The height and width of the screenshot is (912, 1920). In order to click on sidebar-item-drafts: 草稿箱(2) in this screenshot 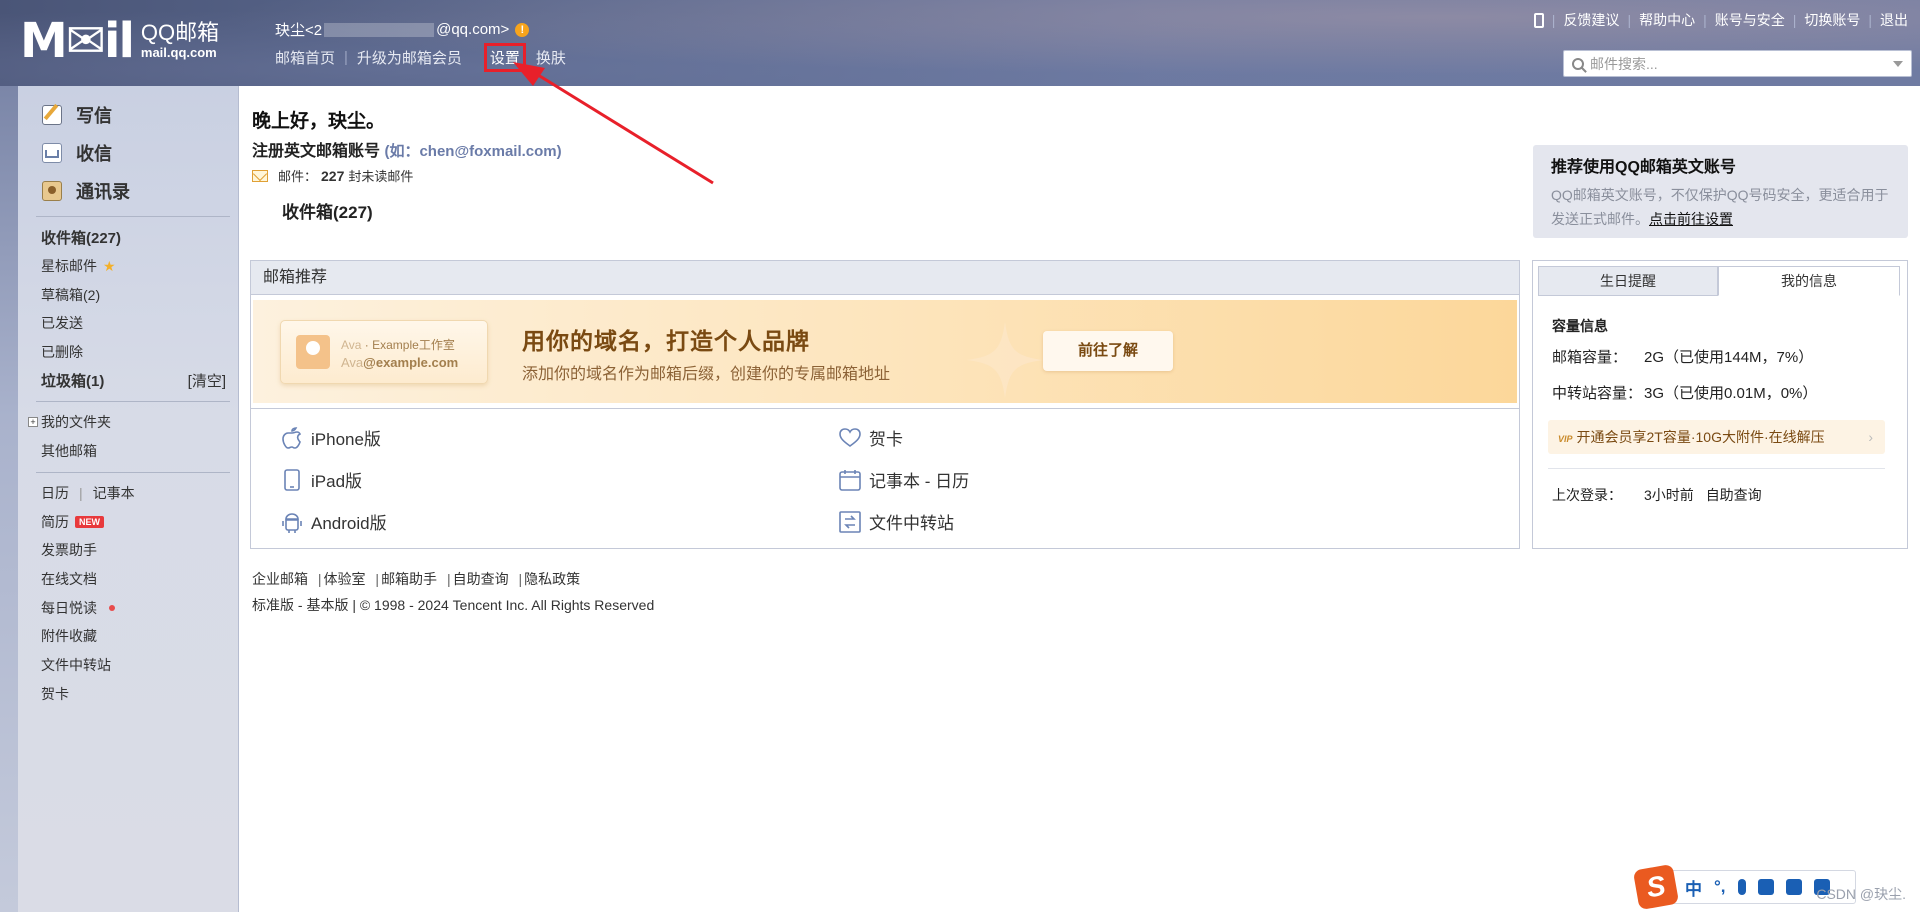, I will do `click(128, 294)`.